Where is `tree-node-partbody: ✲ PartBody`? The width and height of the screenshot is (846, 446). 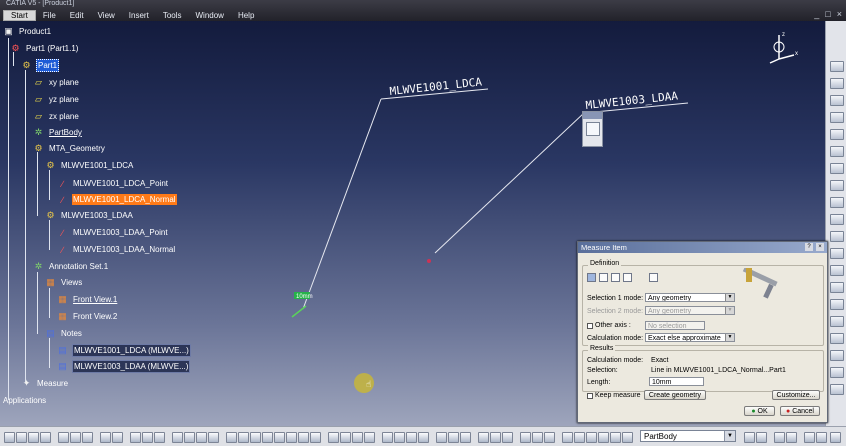 tree-node-partbody: ✲ PartBody is located at coordinates (57, 132).